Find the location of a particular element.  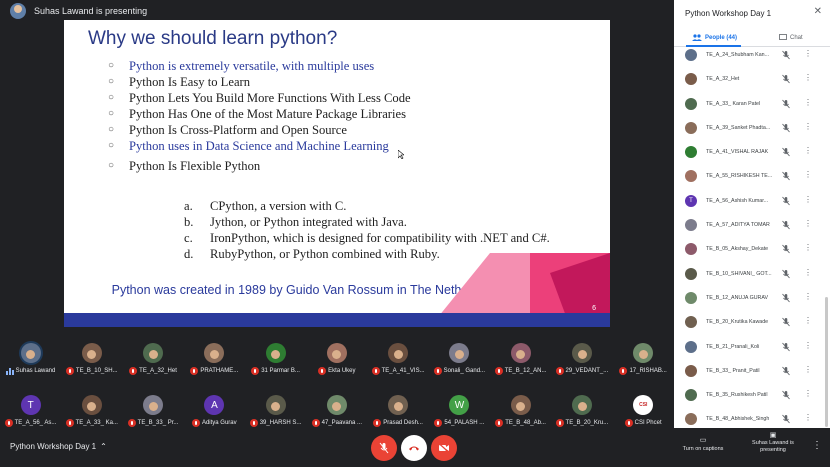

participant-list-item: TE_B_35_Rushikesh Patil ⋮ is located at coordinates (749, 396).